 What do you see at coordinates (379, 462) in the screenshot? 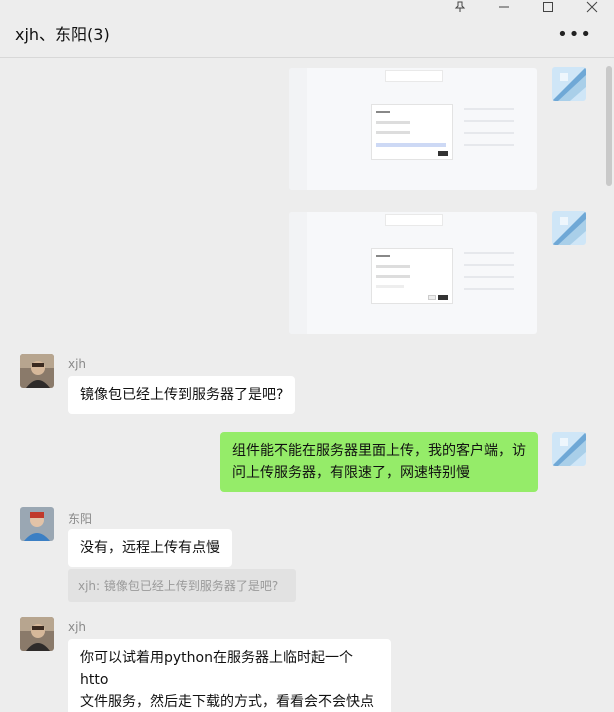
I see `my-message-bubble: 组件能不能在服务器里面上传，我的客户端，访 问上传服务器，有限速了，网速特别慢` at bounding box center [379, 462].